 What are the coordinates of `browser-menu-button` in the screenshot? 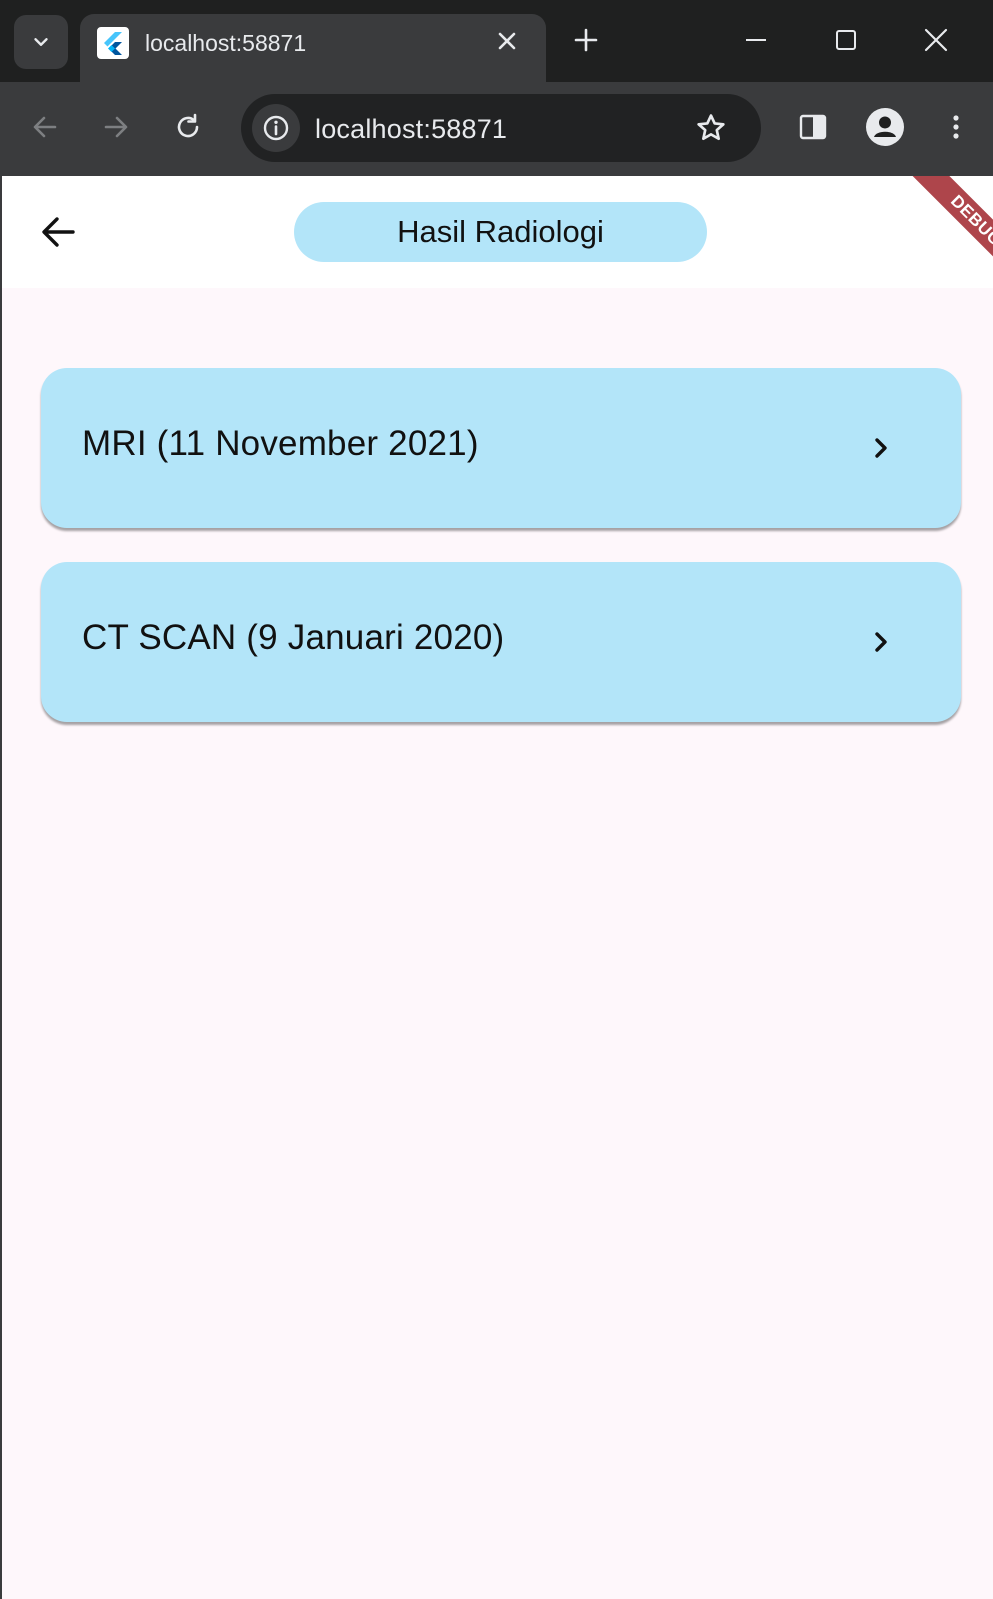 It's located at (956, 127).